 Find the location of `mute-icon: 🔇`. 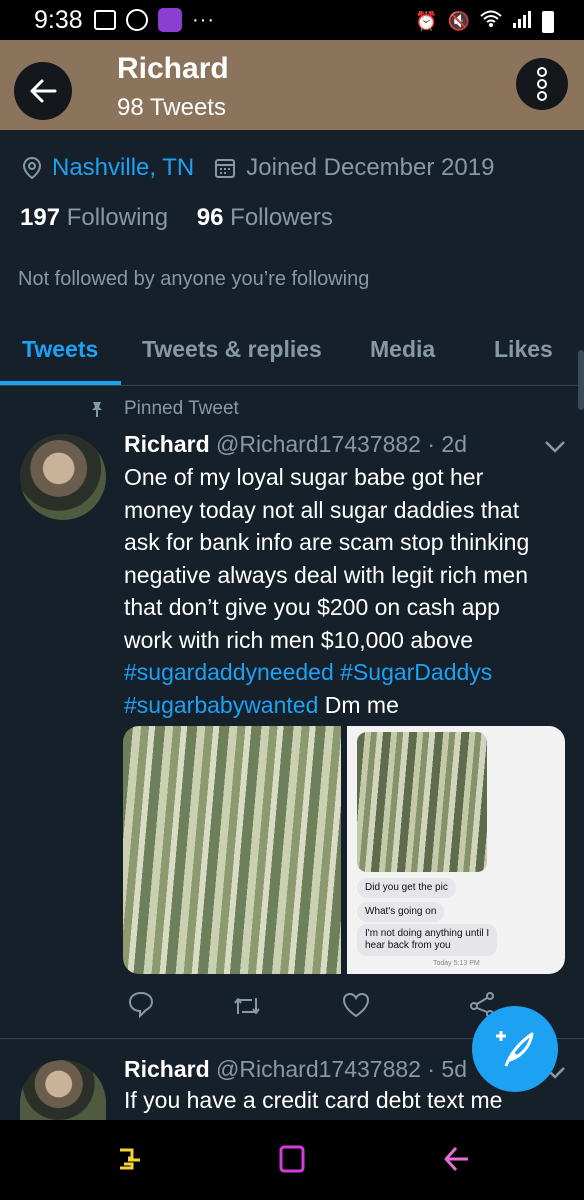

mute-icon: 🔇 is located at coordinates (458, 21).